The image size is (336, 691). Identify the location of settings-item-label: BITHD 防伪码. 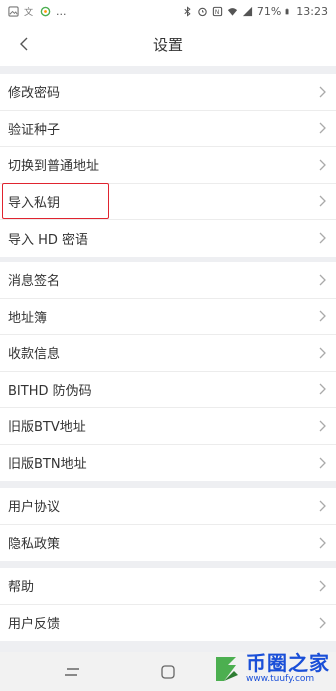
(50, 391).